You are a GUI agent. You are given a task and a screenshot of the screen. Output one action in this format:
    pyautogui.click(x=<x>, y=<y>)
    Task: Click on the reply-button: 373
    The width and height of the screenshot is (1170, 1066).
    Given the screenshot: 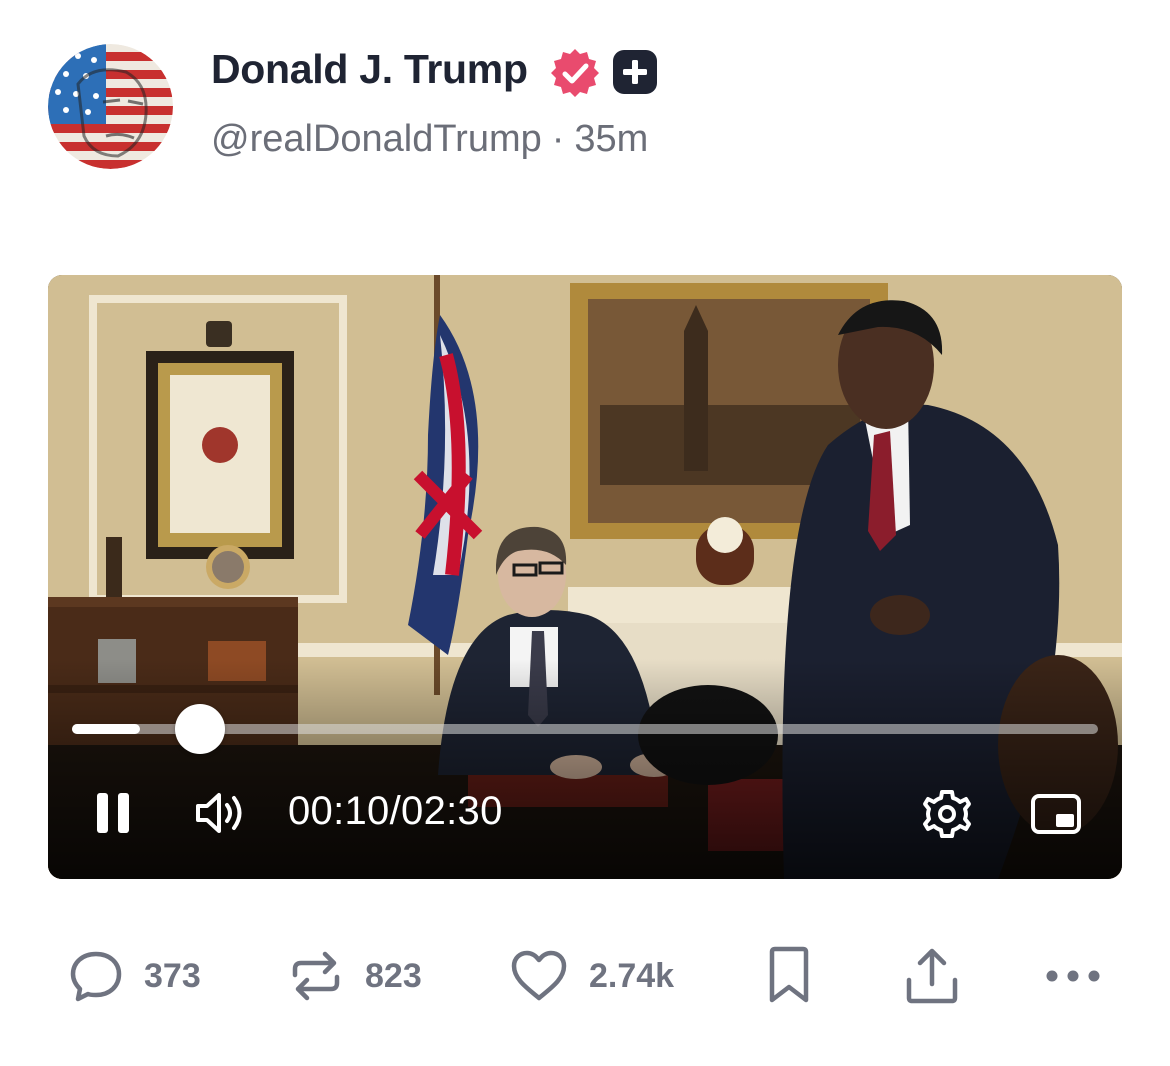 What is the action you would take?
    pyautogui.click(x=134, y=976)
    